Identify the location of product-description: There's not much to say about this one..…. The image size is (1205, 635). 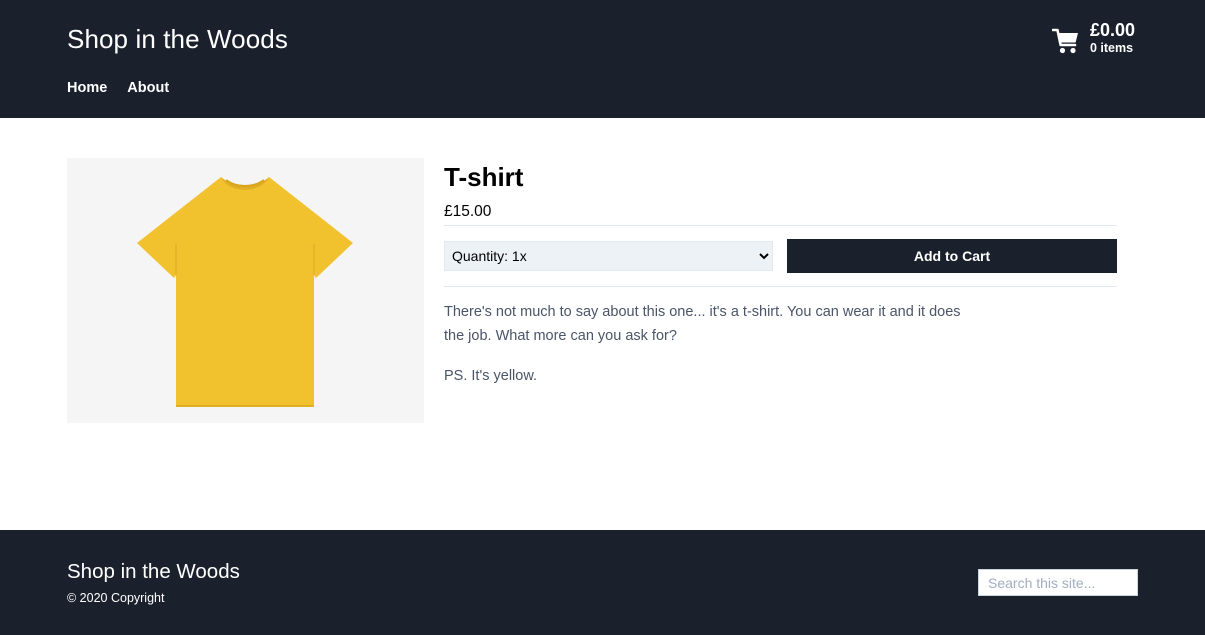
(704, 345).